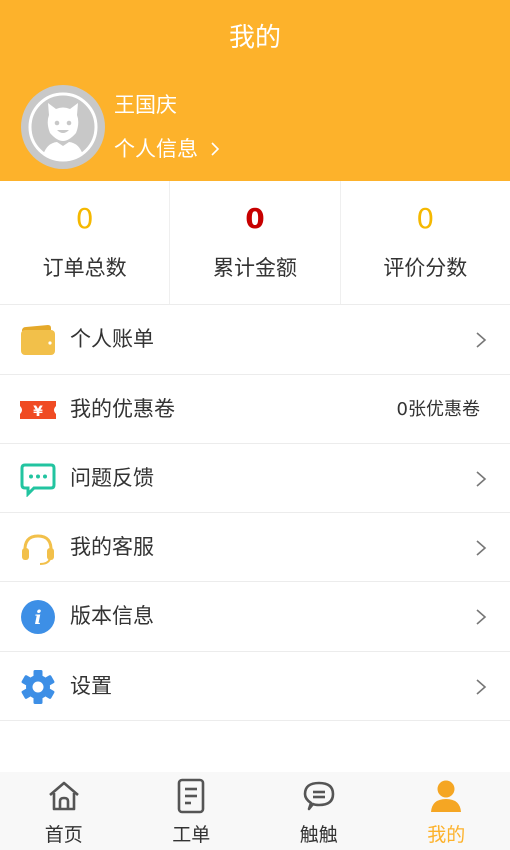  I want to click on tab-chat: 触触, so click(319, 811).